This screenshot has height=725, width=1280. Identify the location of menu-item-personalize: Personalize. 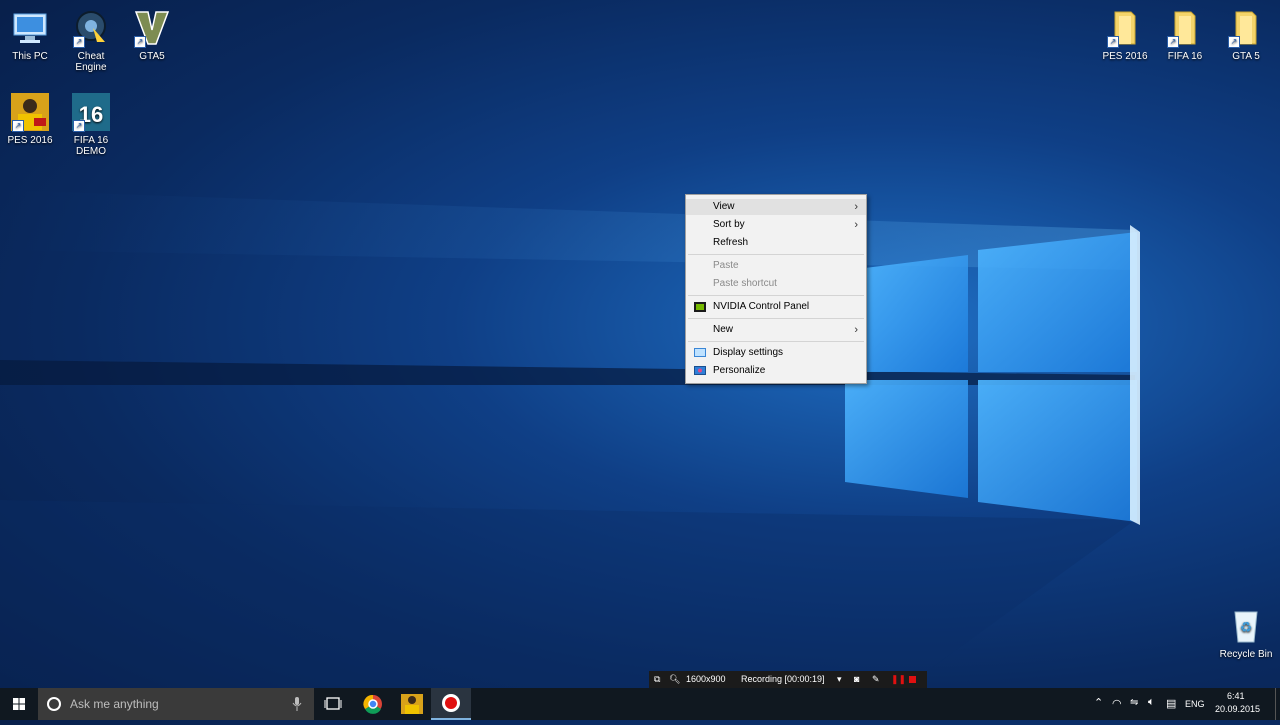
(776, 371).